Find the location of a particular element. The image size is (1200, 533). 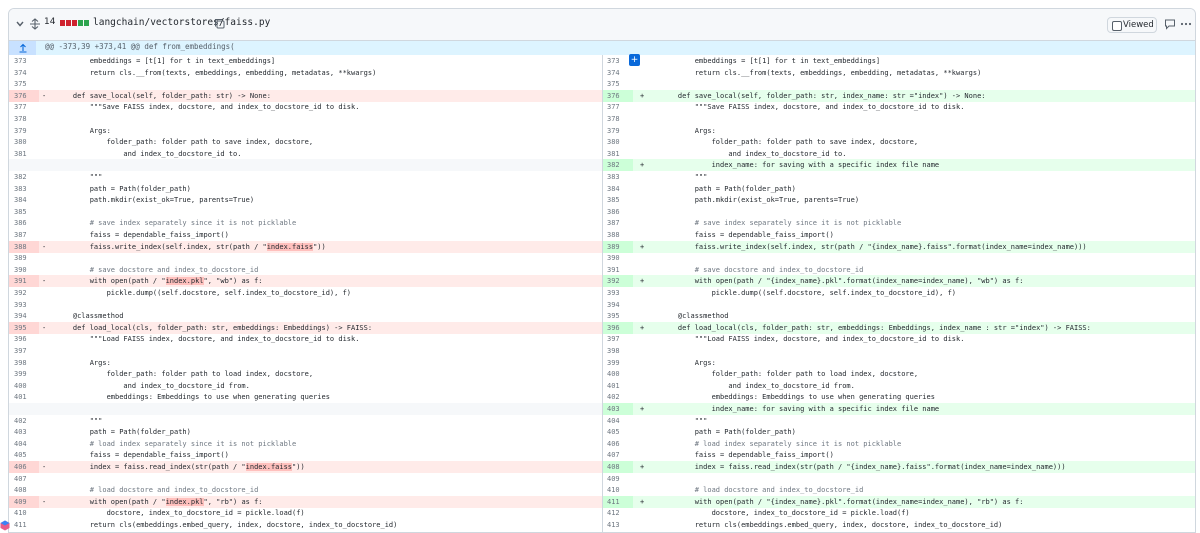

line-number: 398 is located at coordinates (618, 351).